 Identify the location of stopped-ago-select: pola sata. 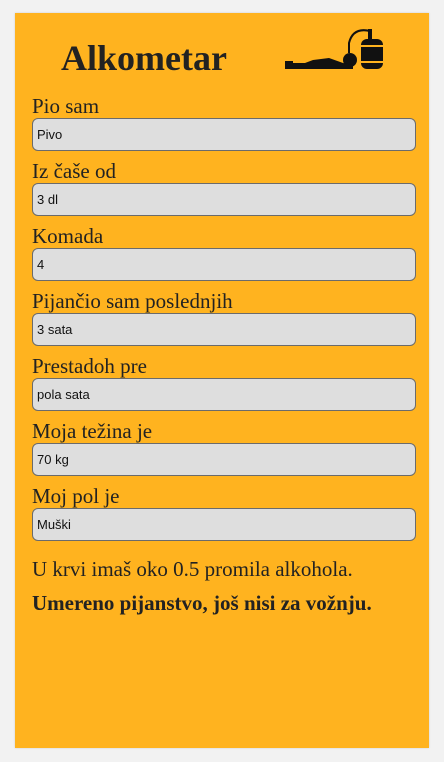
(224, 394).